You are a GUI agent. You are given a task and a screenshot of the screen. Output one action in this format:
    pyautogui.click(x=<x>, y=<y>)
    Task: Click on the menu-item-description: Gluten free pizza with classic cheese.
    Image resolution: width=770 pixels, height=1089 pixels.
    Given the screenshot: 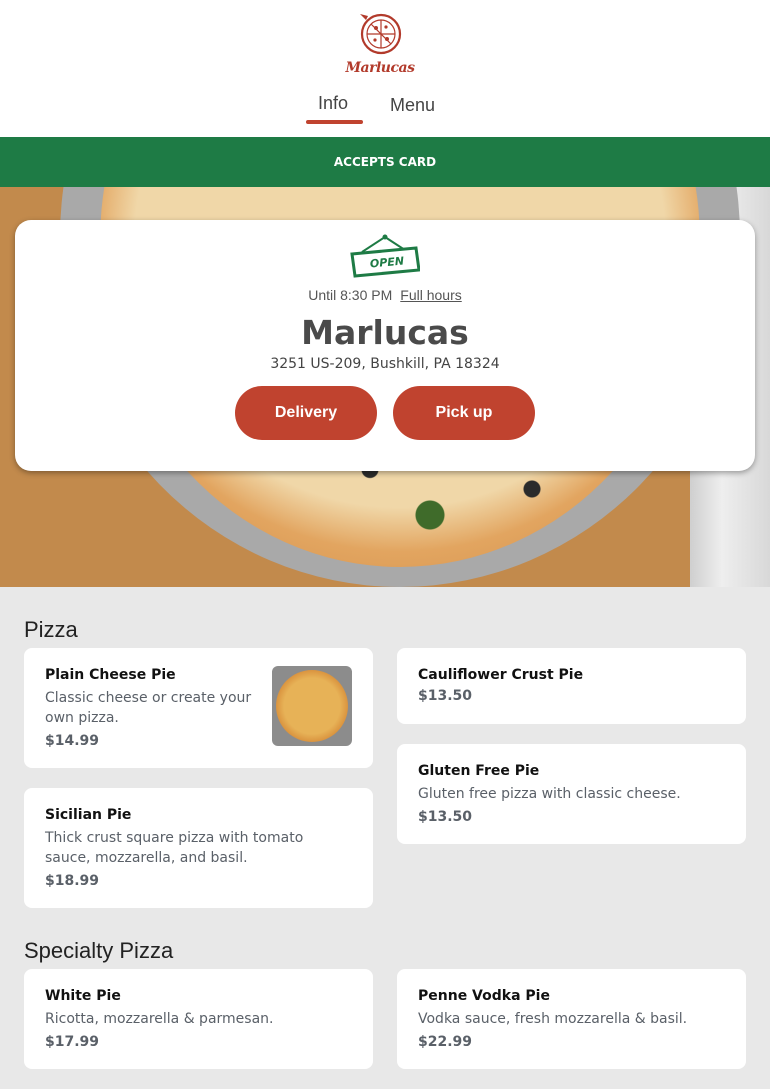 What is the action you would take?
    pyautogui.click(x=549, y=794)
    